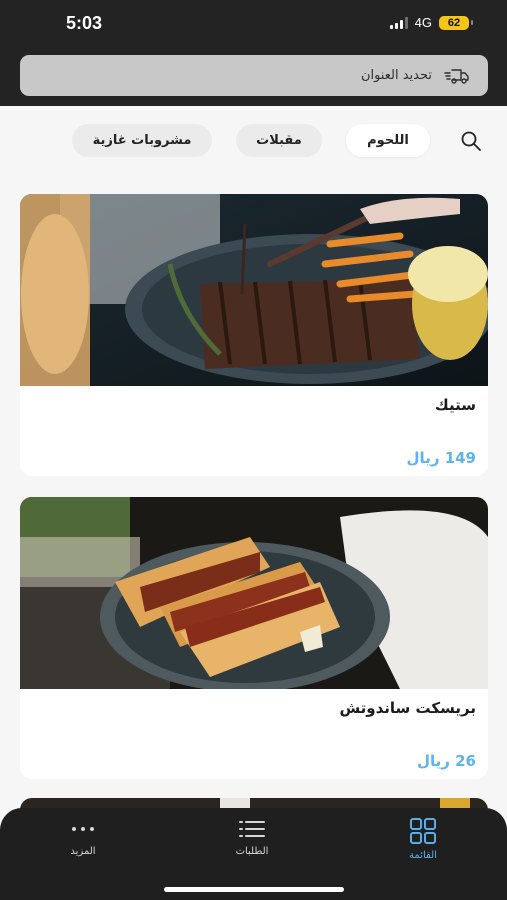 The height and width of the screenshot is (900, 507). What do you see at coordinates (472, 22) in the screenshot?
I see `battery-icon` at bounding box center [472, 22].